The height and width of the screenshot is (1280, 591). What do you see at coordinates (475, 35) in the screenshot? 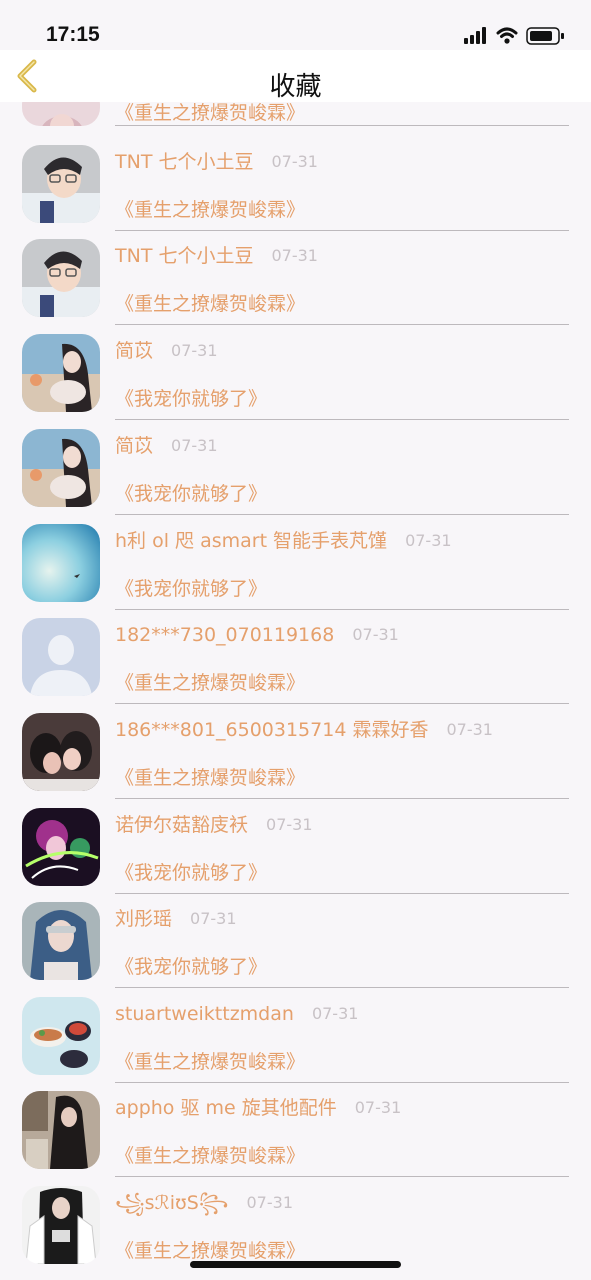
I see `cellular-signal-icon` at bounding box center [475, 35].